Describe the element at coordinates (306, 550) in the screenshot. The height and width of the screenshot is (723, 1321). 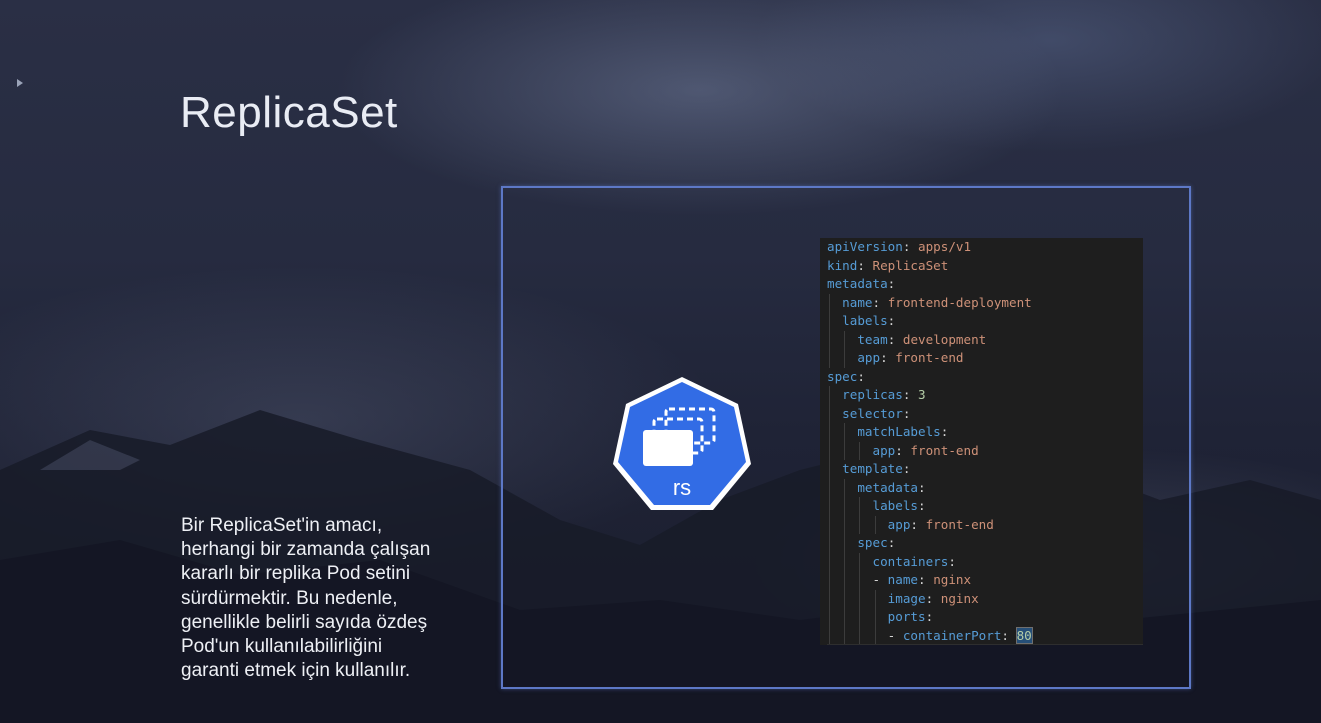
I see `description-line: herhangi bir zamanda çalışan` at that location.